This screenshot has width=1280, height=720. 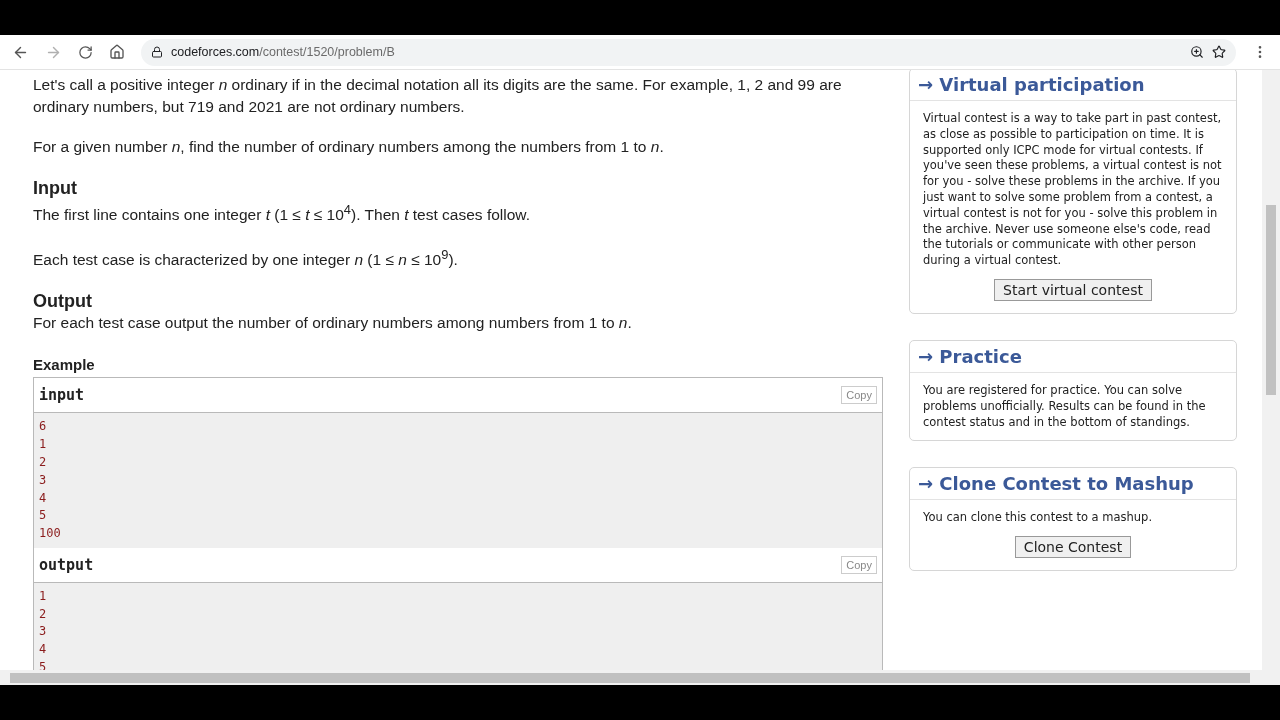 What do you see at coordinates (63, 302) in the screenshot?
I see `section-heading: Output` at bounding box center [63, 302].